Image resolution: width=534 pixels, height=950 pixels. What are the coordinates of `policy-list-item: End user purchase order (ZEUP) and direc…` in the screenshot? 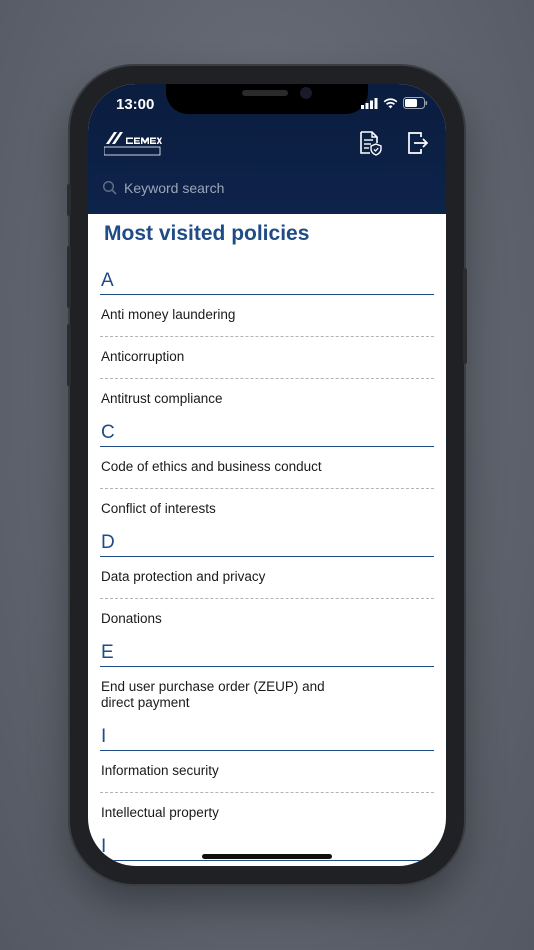 It's located at (220, 695).